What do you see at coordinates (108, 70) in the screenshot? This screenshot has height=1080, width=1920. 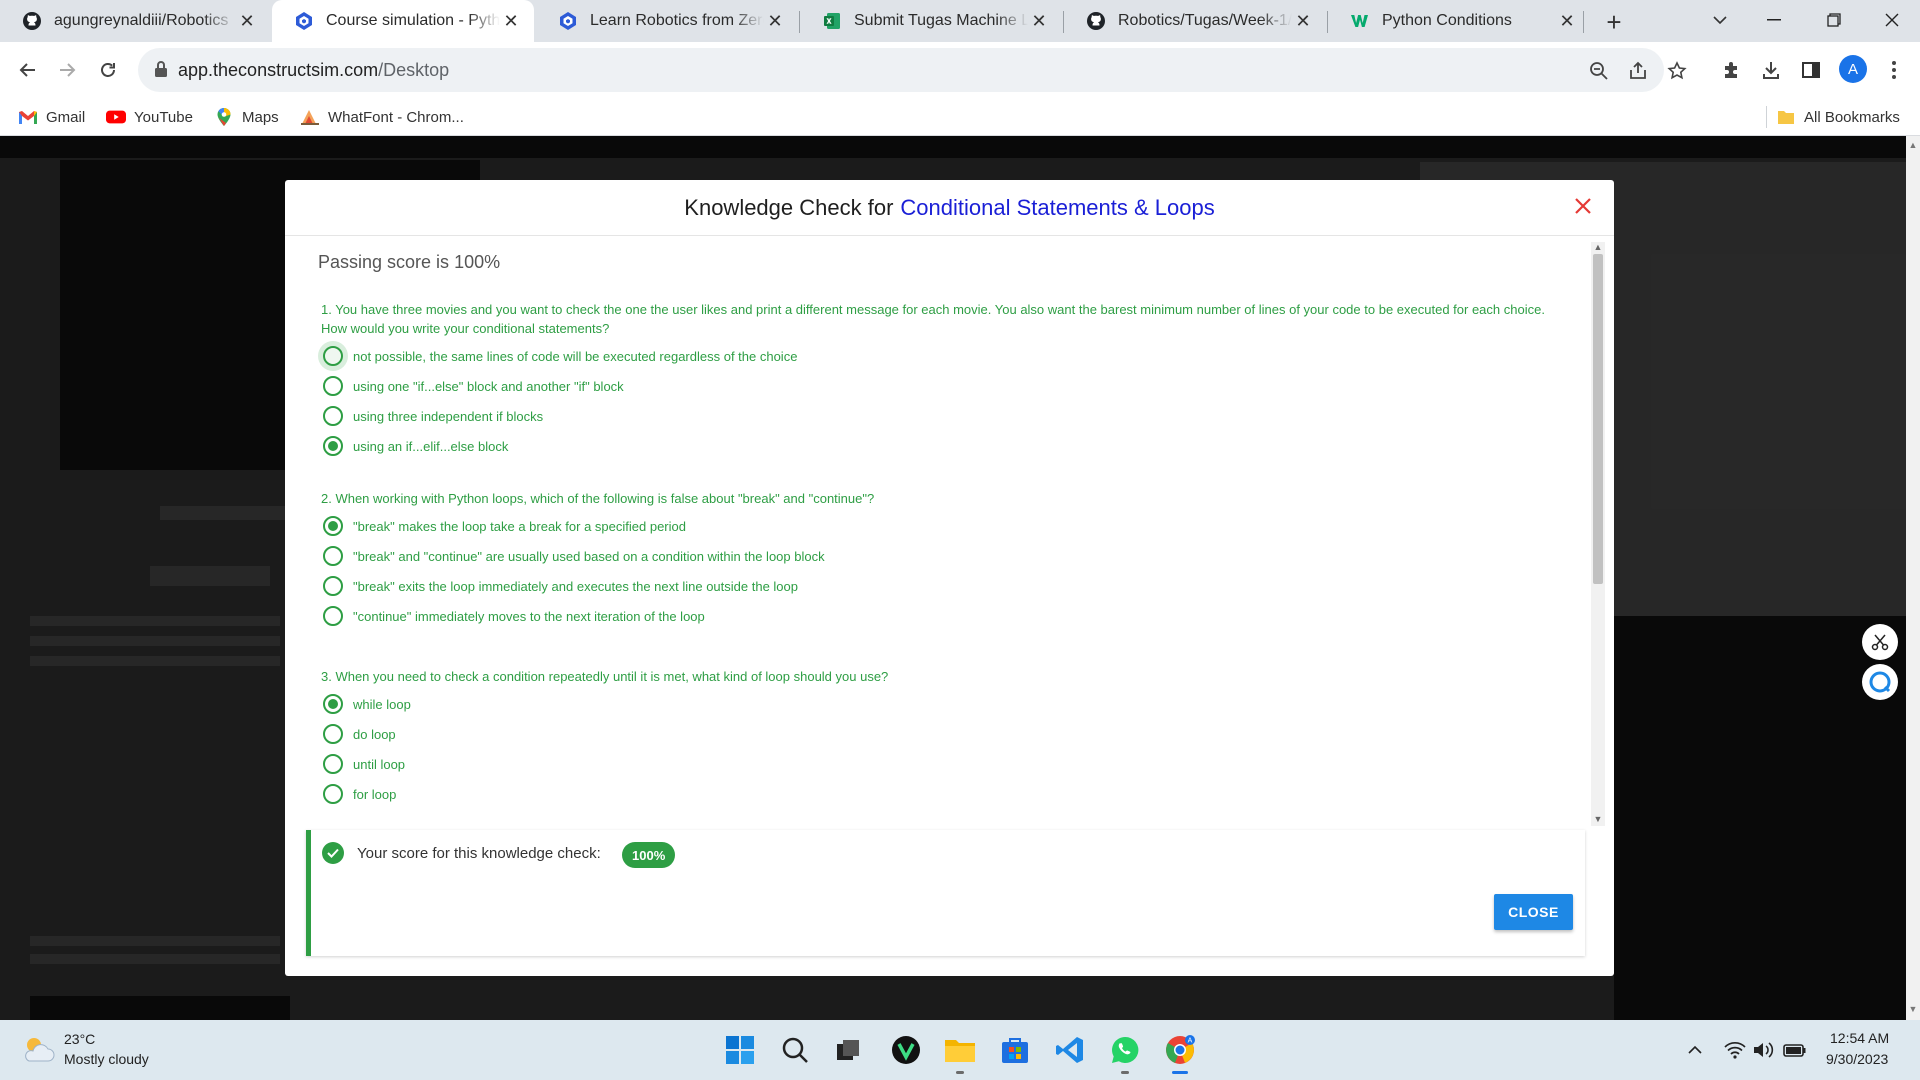 I see `reload-icon` at bounding box center [108, 70].